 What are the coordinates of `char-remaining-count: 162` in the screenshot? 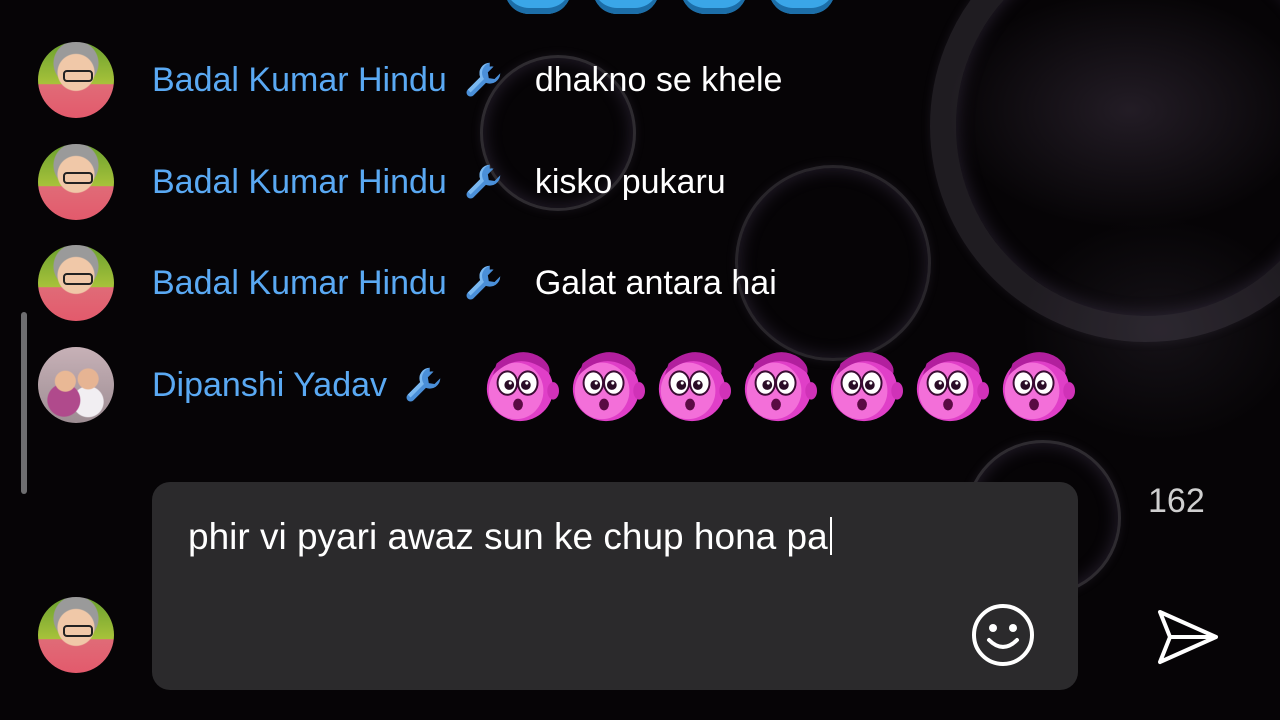 It's located at (1176, 501).